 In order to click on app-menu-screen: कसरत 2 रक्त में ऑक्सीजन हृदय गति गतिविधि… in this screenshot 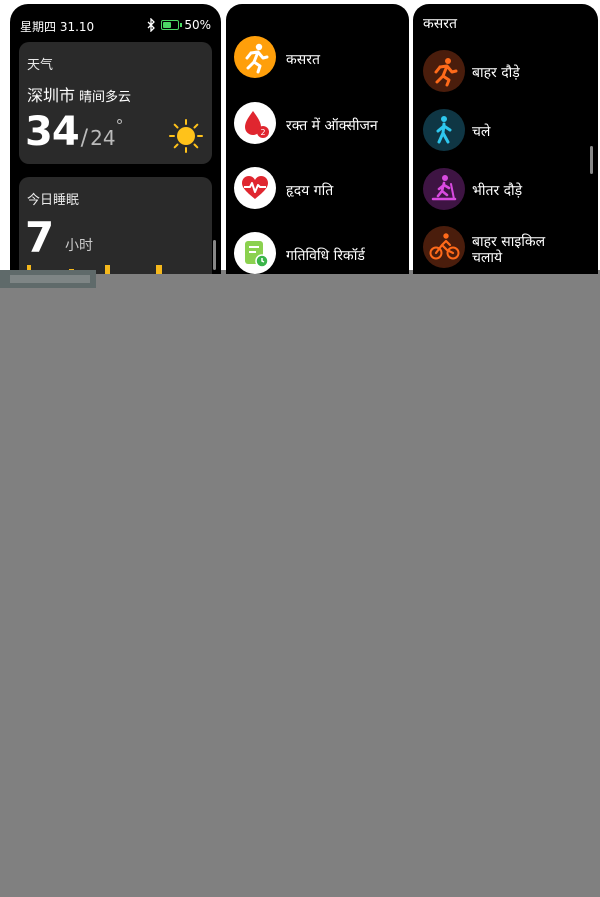, I will do `click(317, 139)`.